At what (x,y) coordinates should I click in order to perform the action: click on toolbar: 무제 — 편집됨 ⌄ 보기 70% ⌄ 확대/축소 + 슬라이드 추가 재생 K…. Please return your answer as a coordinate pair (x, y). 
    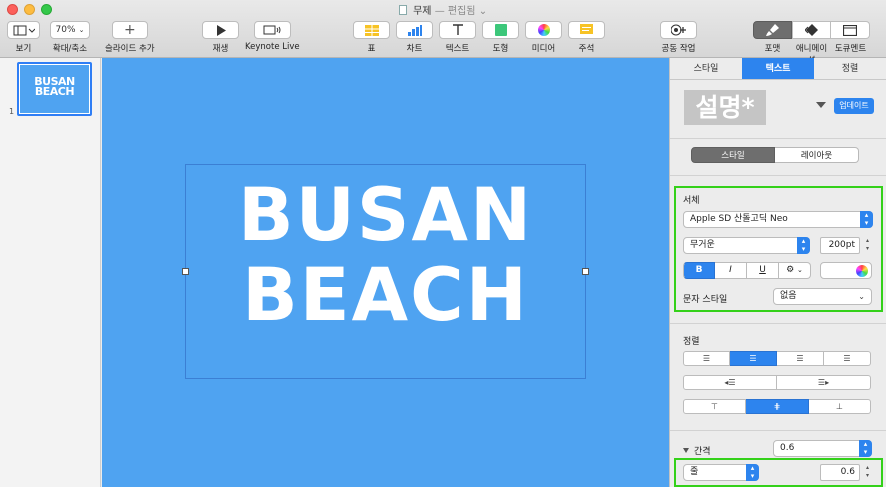
    Looking at the image, I should click on (443, 33).